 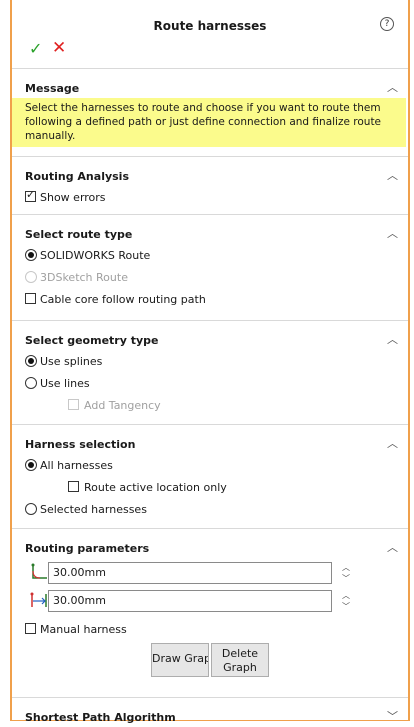 I want to click on route-type-header: Select route type ︿, so click(x=210, y=229).